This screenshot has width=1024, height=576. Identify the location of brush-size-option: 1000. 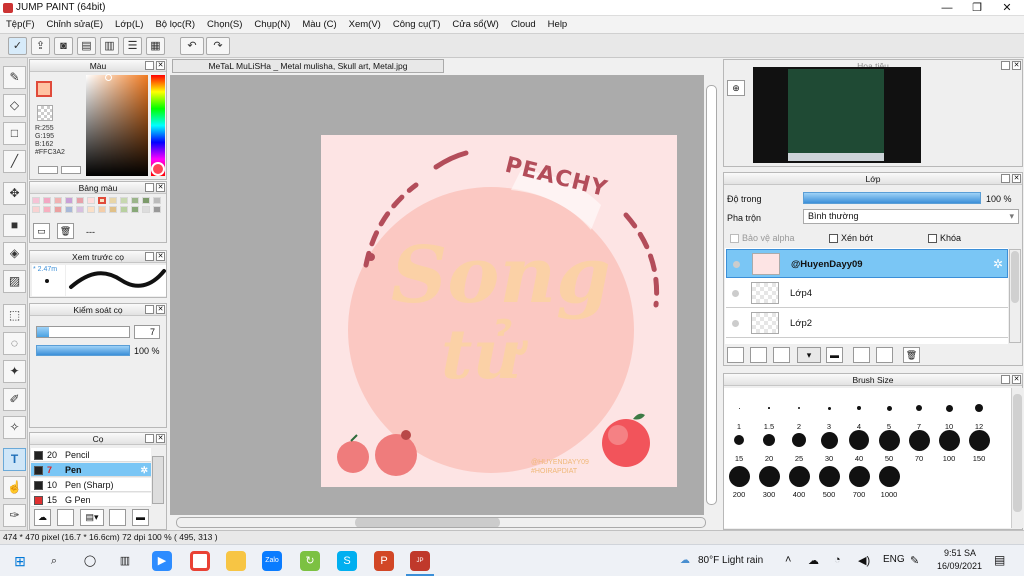
(889, 481).